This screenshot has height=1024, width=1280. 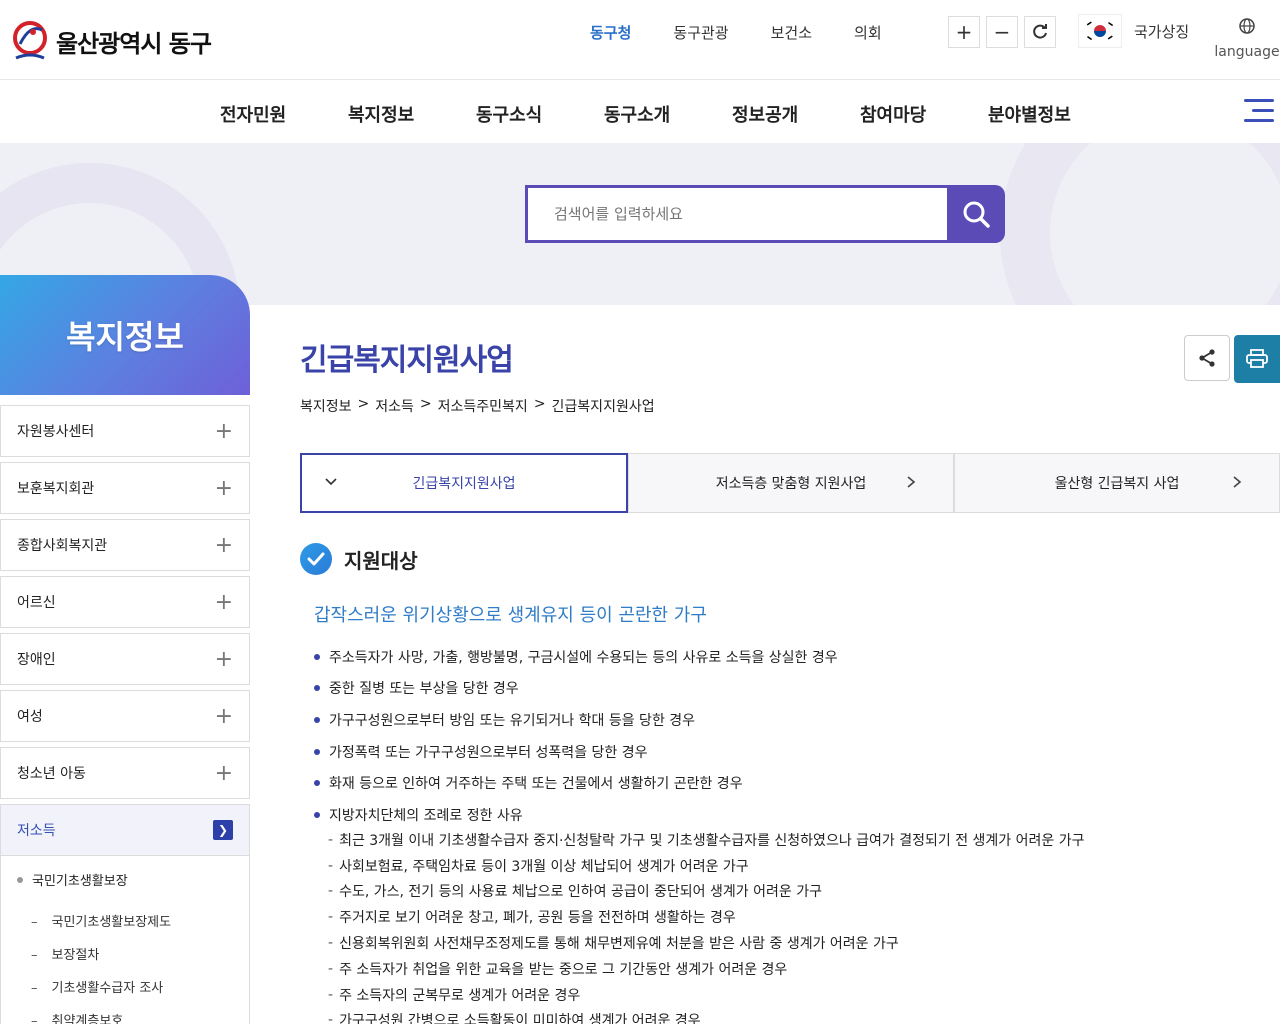 What do you see at coordinates (1259, 112) in the screenshot?
I see `hamburger-menu-icon` at bounding box center [1259, 112].